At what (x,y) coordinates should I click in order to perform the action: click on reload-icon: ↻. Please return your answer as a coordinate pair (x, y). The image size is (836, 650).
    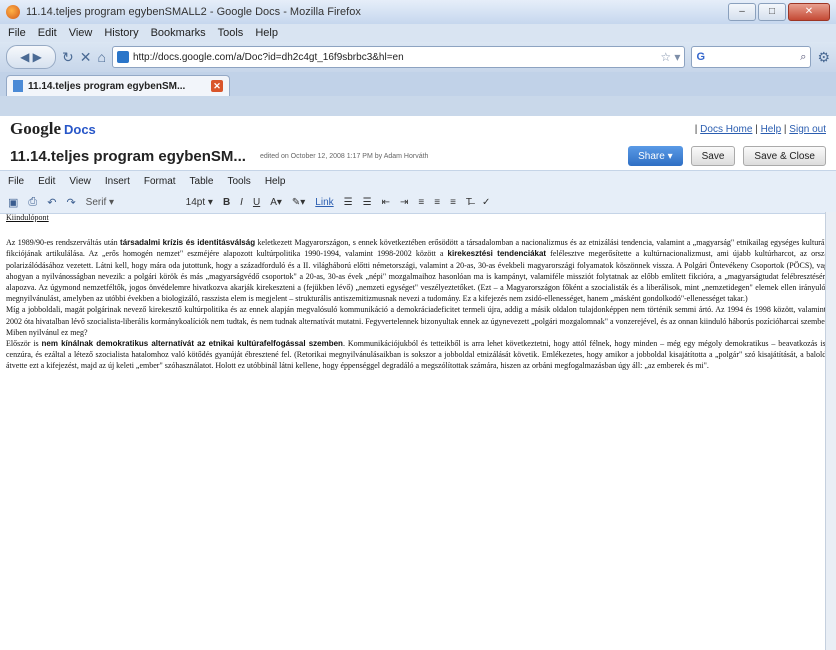
    Looking at the image, I should click on (68, 57).